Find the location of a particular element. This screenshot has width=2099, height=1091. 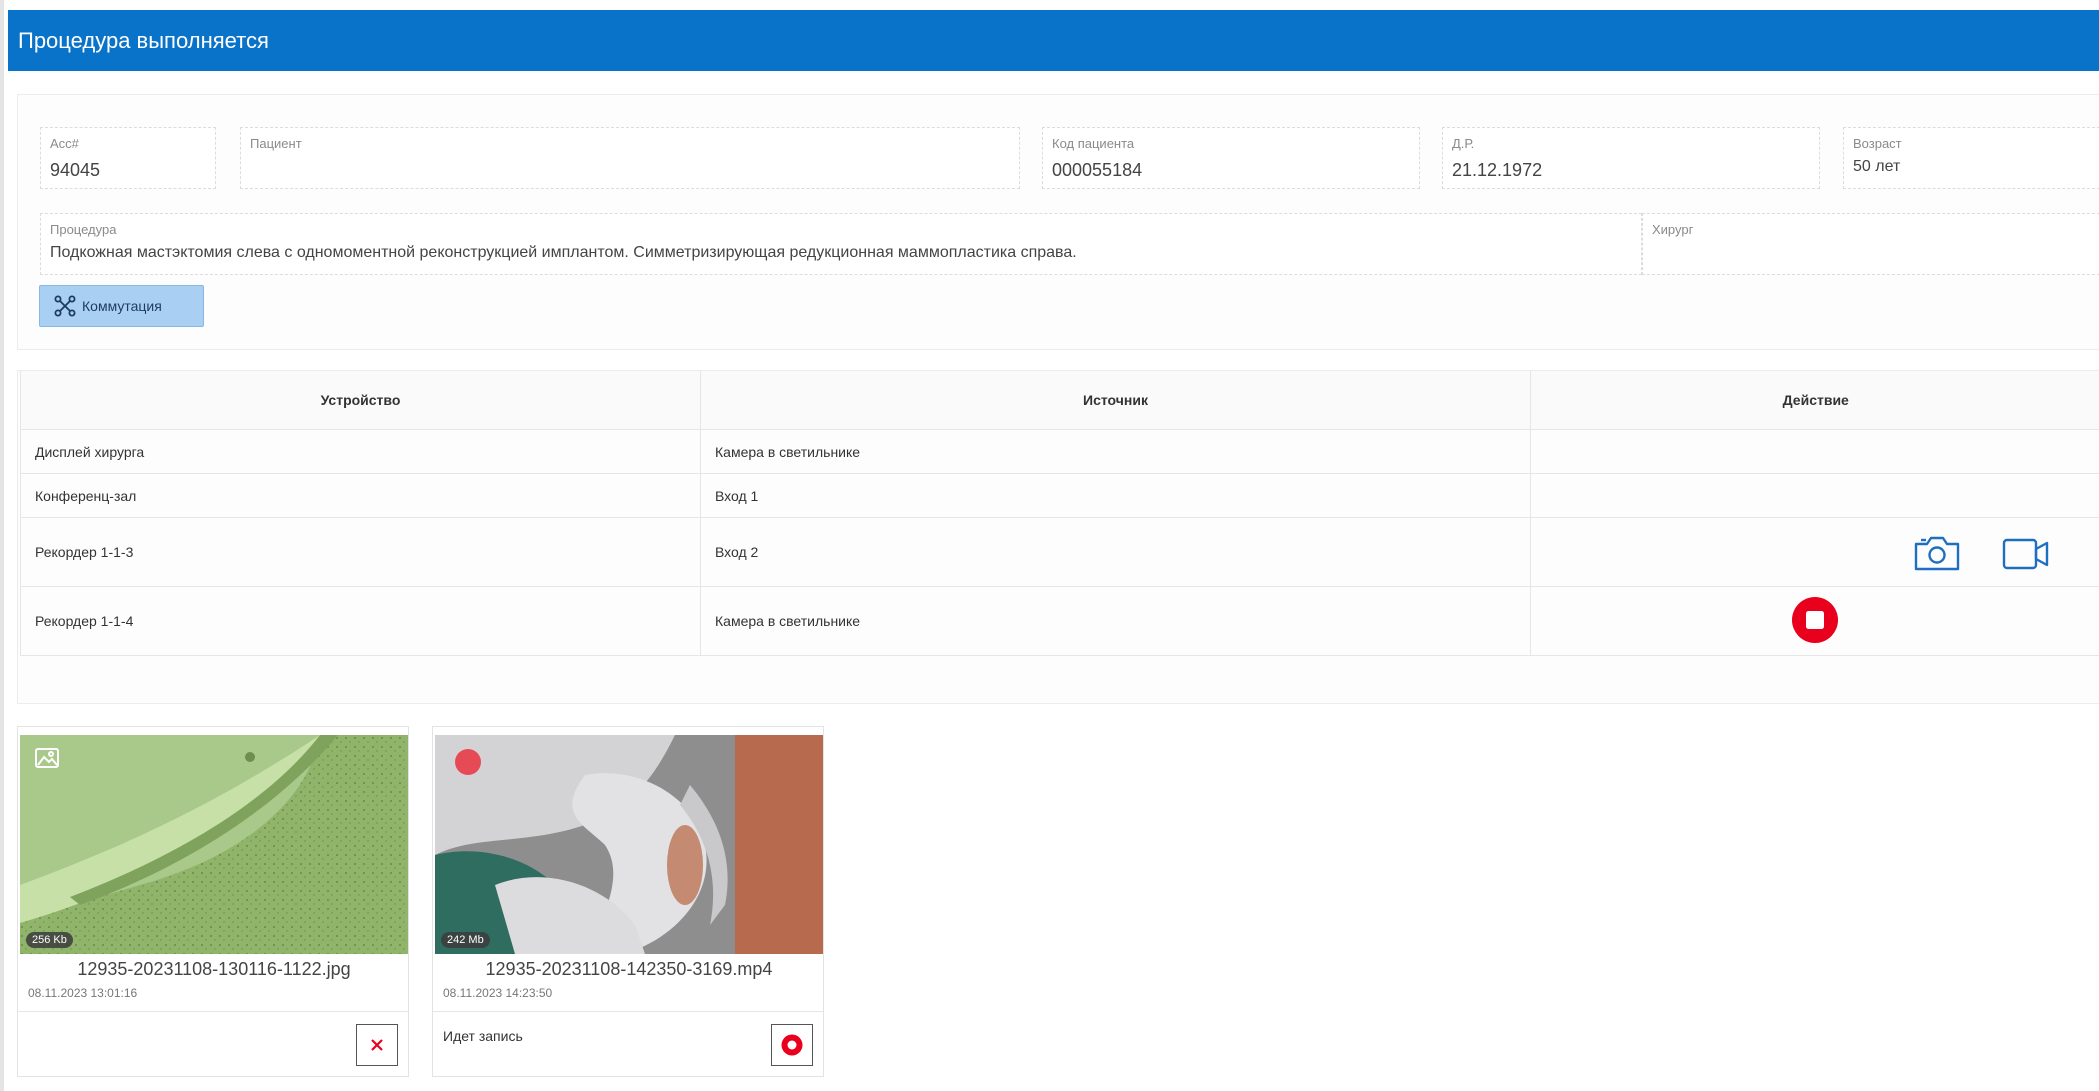

patient-code-value: 000055184 is located at coordinates (1097, 170).